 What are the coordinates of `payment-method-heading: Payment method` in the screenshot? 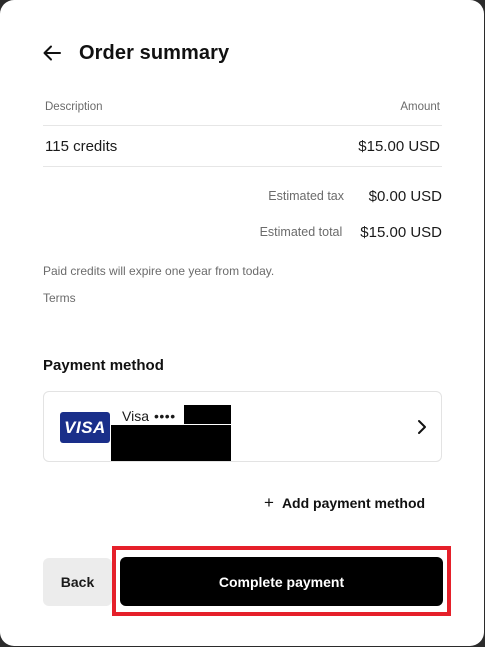 It's located at (103, 365).